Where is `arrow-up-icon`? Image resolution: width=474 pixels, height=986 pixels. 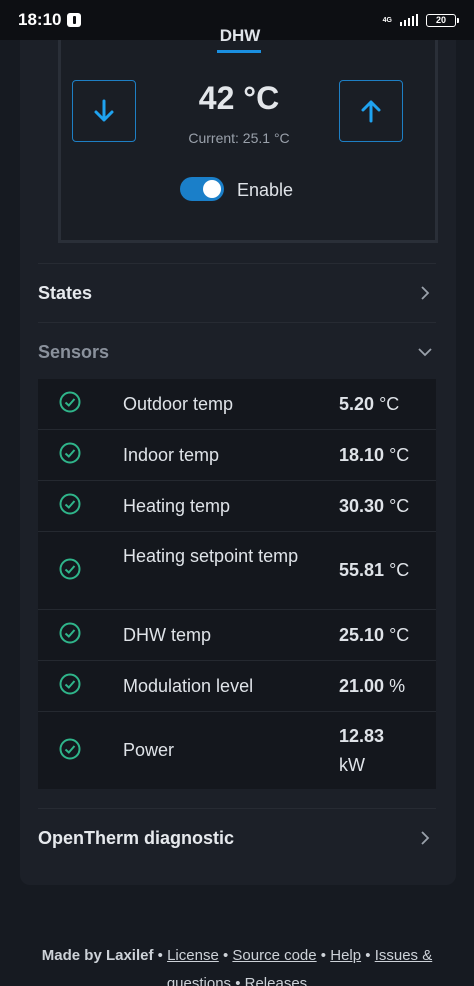 arrow-up-icon is located at coordinates (371, 111).